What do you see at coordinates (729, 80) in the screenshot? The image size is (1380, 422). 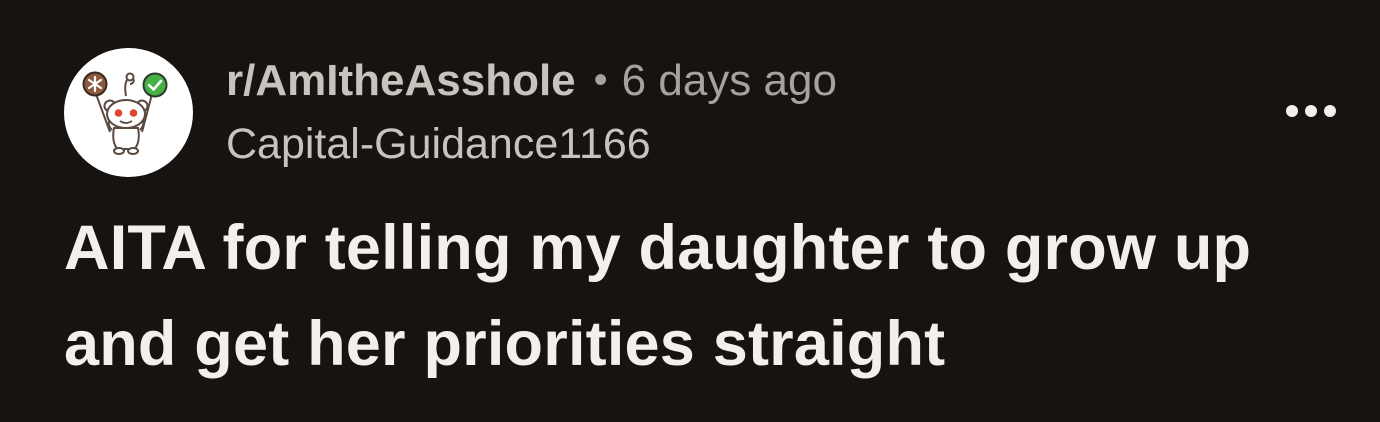 I see `post-timestamp: 6 days ago` at bounding box center [729, 80].